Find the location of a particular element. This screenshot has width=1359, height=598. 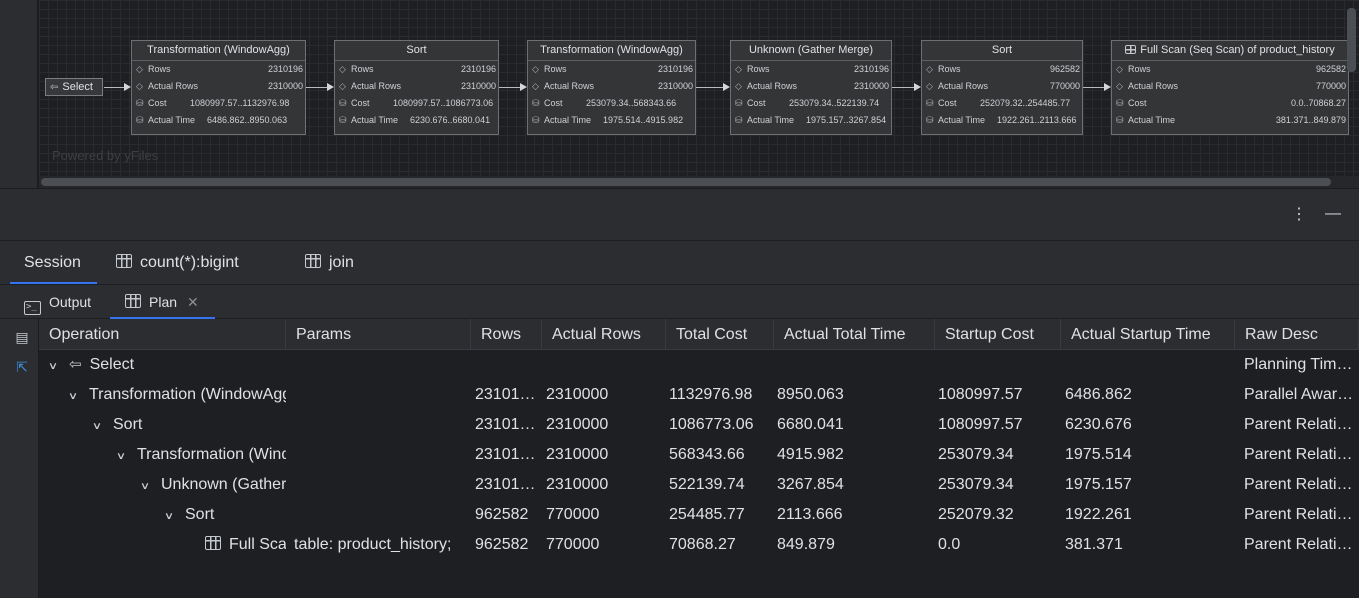

column-header: Rows is located at coordinates (506, 334).